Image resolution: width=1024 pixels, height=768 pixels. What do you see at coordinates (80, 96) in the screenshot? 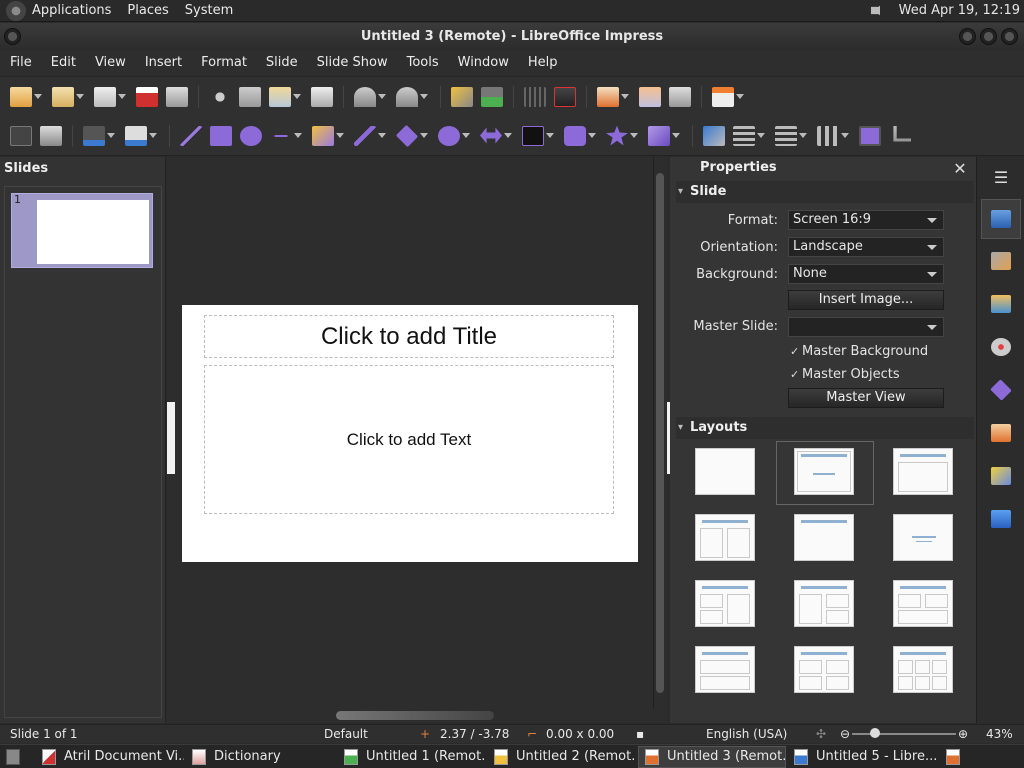
I see `open-dropdown-icon` at bounding box center [80, 96].